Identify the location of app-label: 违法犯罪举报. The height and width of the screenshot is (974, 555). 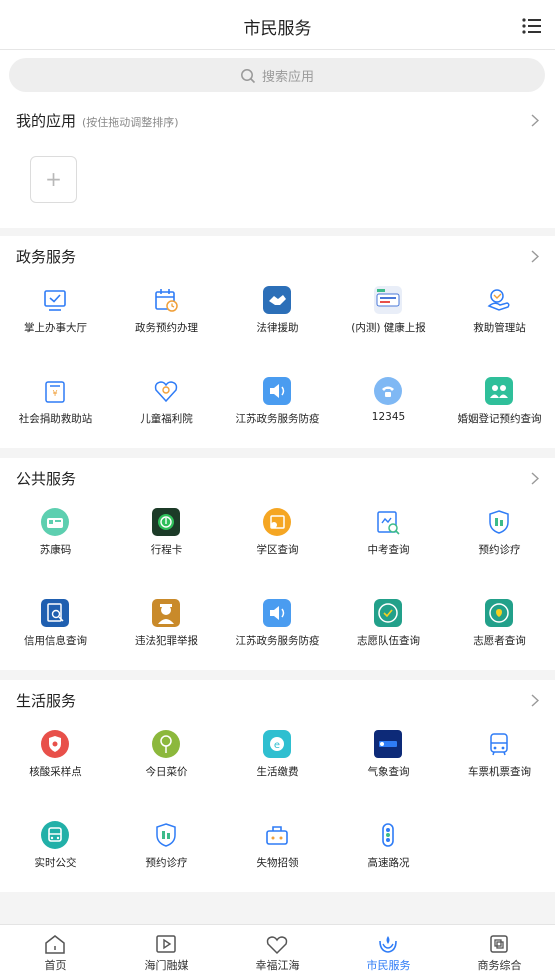
(166, 641).